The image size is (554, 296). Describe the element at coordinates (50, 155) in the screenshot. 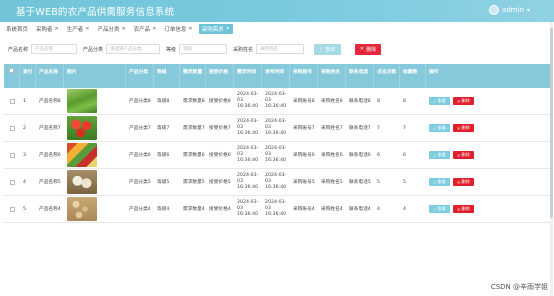

I see `cell-product-name: 产品名称6` at that location.